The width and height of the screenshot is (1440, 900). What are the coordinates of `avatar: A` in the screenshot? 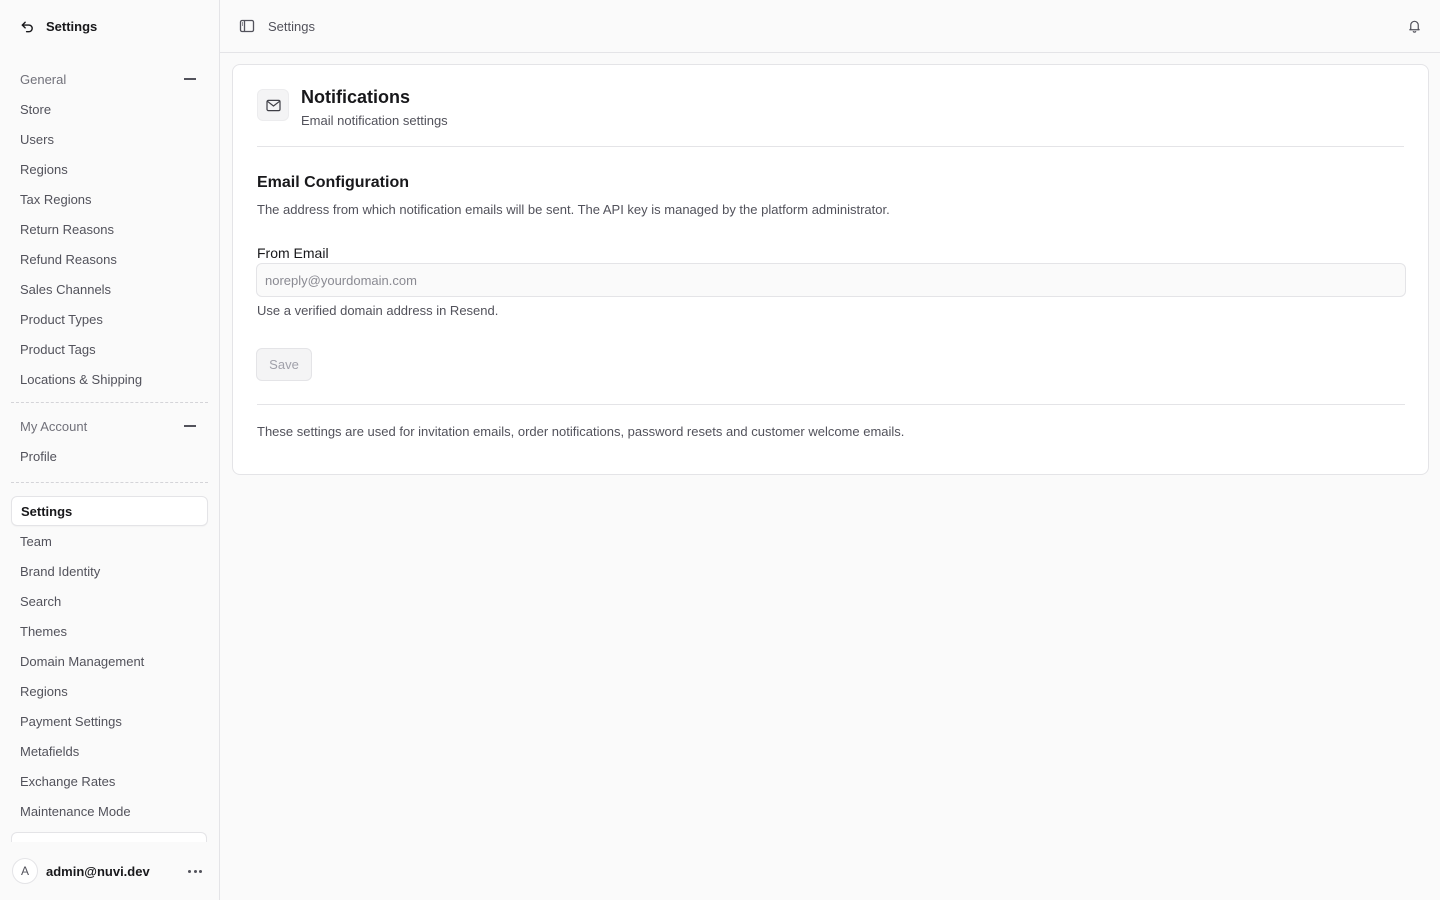 It's located at (25, 871).